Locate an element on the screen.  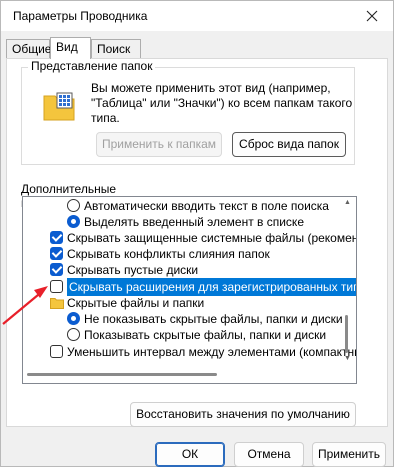
close-icon is located at coordinates (372, 16).